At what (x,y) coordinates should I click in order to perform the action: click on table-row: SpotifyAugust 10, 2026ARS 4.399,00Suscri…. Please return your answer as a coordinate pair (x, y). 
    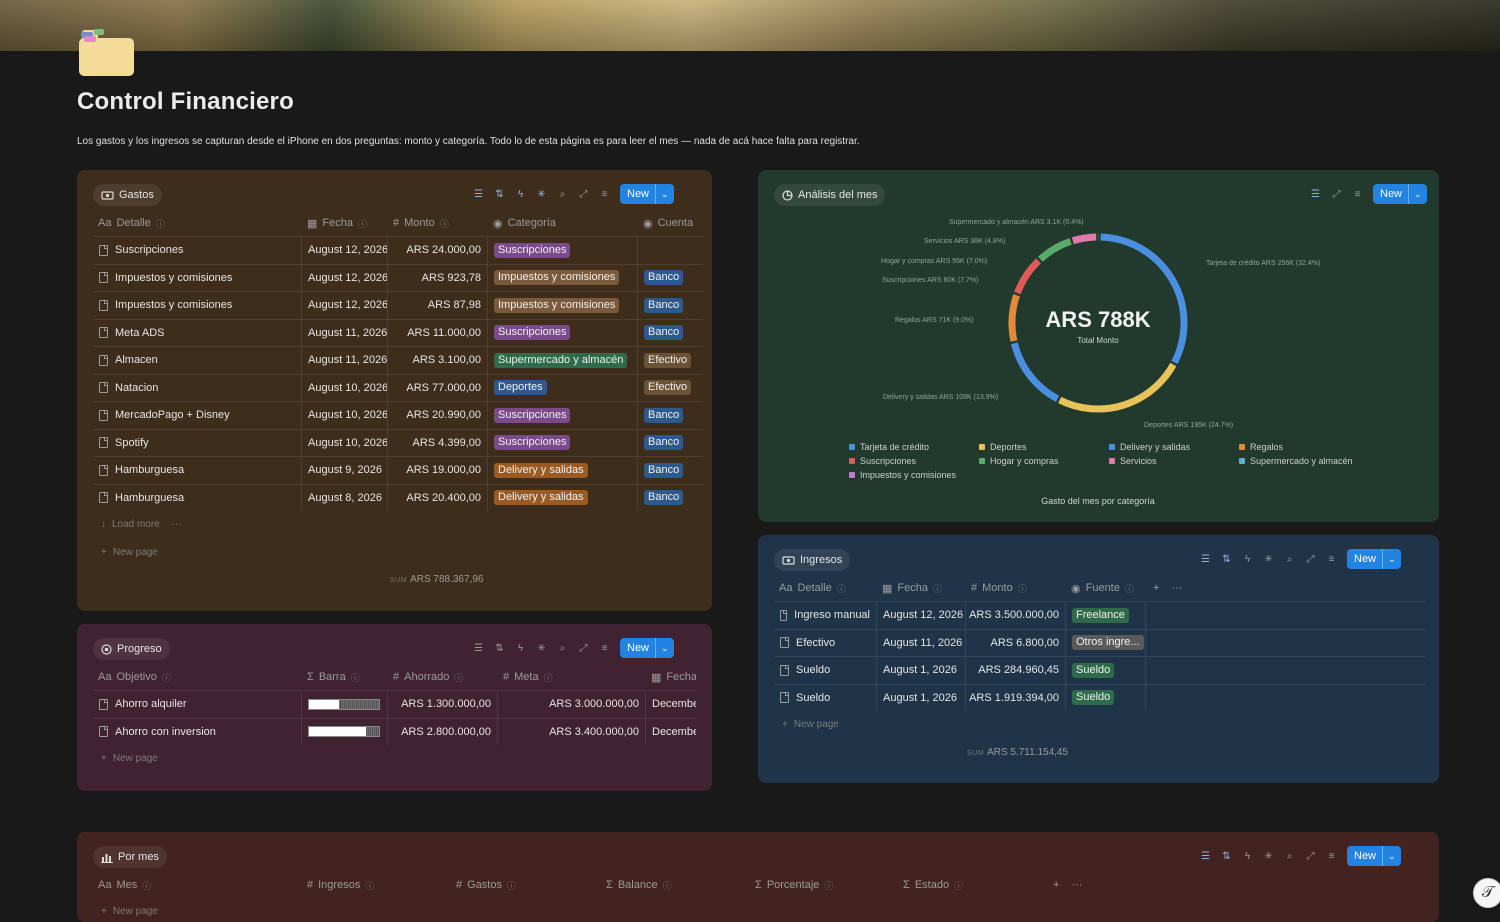
    Looking at the image, I should click on (398, 442).